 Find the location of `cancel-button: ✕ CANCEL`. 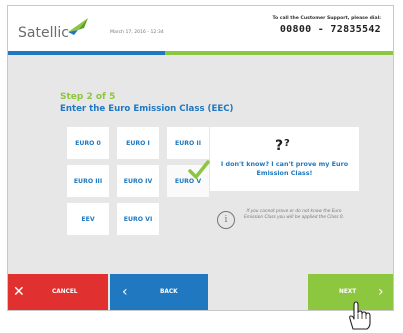

cancel-button: ✕ CANCEL is located at coordinates (58, 292).